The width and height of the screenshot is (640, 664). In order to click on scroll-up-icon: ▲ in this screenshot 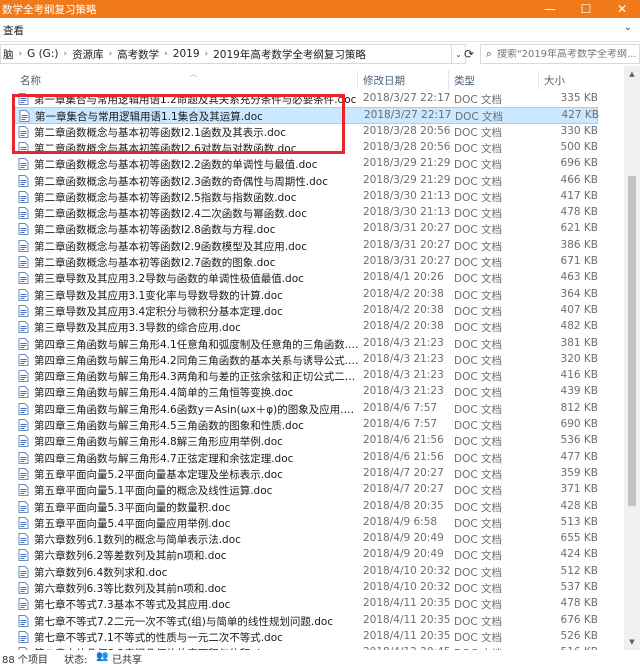, I will do `click(632, 74)`.